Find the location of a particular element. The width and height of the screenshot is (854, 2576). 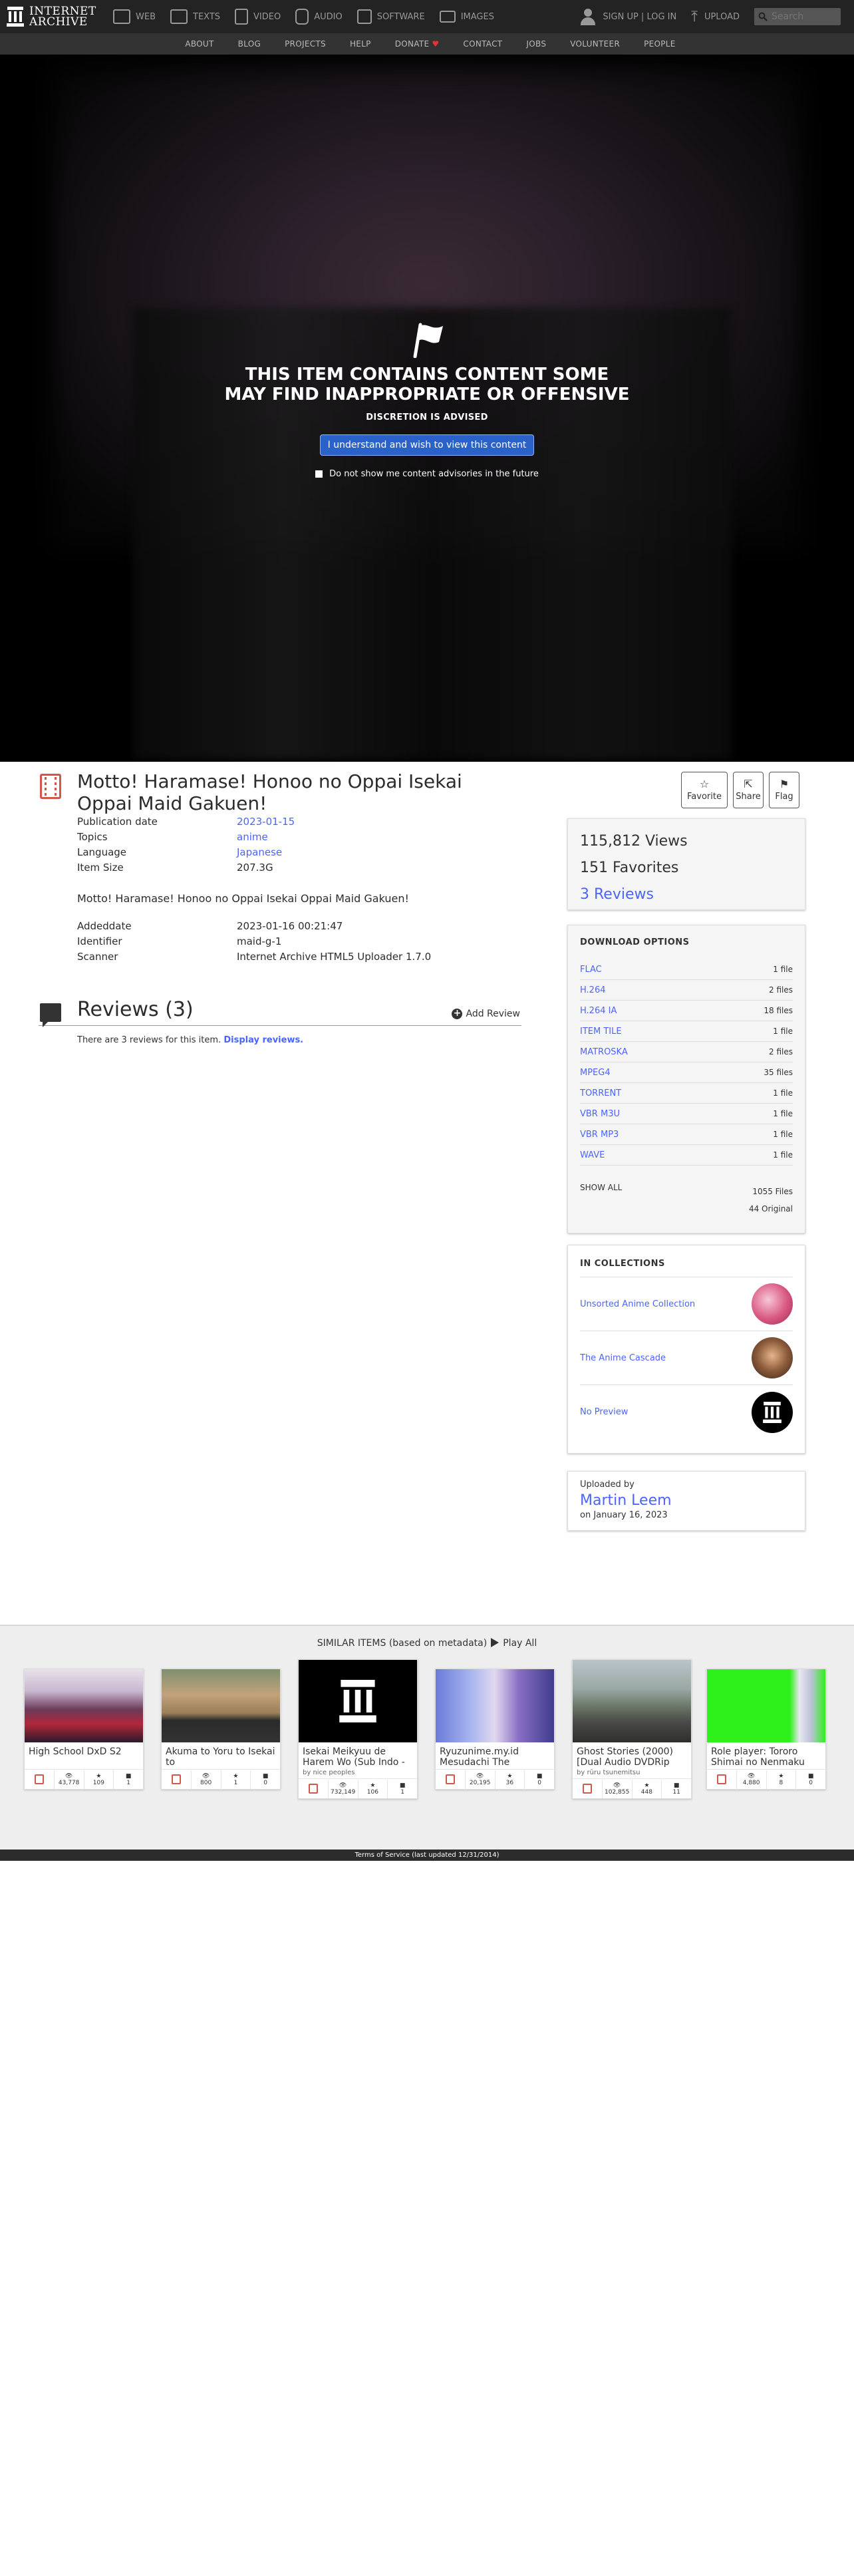

reviews-value: 1 is located at coordinates (128, 1782).